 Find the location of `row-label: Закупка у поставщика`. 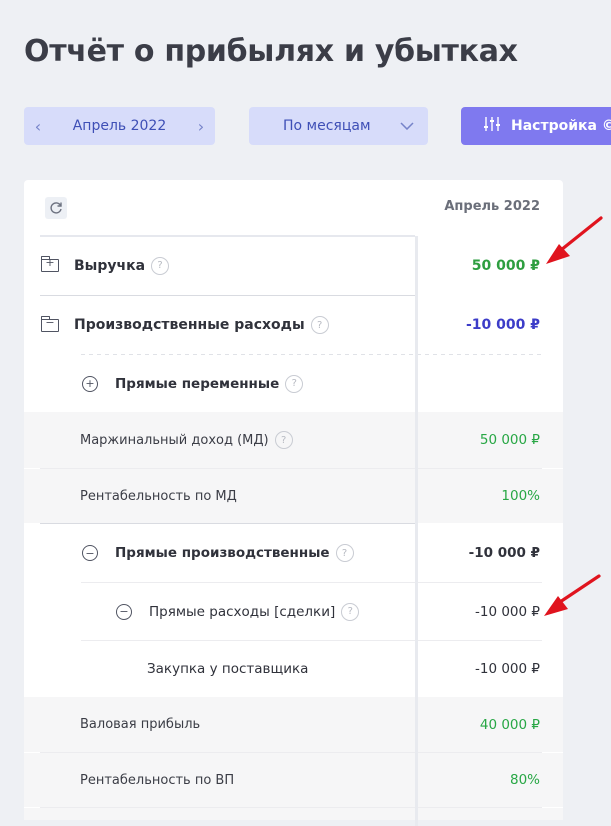

row-label: Закупка у поставщика is located at coordinates (228, 669).